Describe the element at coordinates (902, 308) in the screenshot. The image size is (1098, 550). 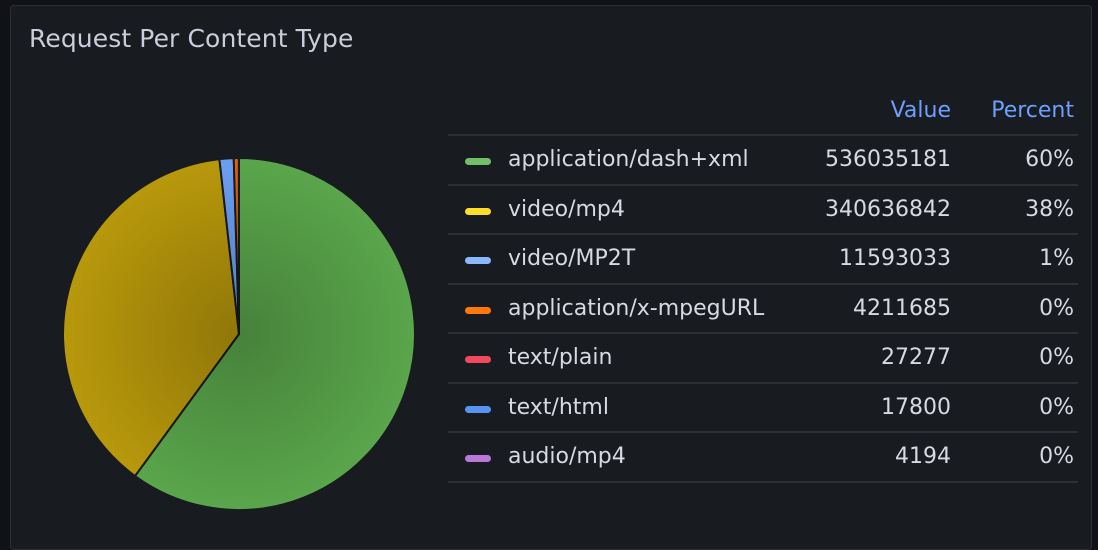
I see `legend-series-value: 4211685` at that location.